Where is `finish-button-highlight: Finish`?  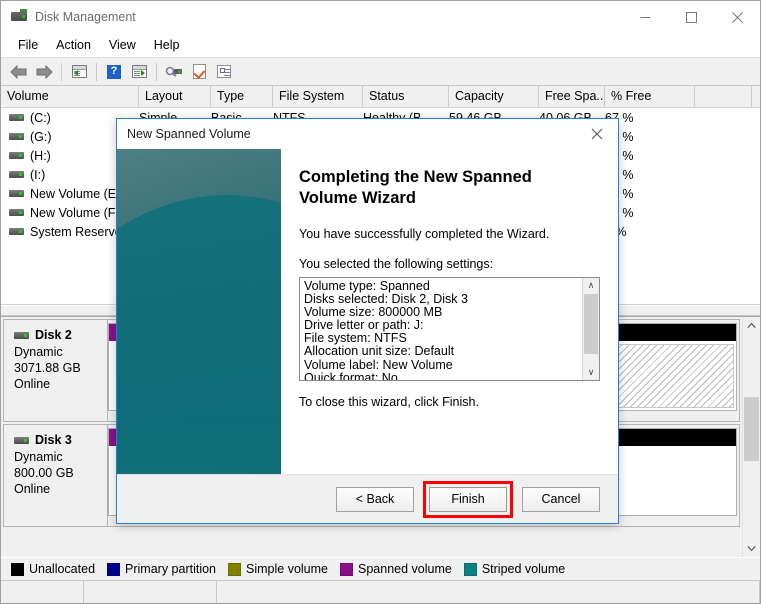
finish-button-highlight: Finish is located at coordinates (468, 499).